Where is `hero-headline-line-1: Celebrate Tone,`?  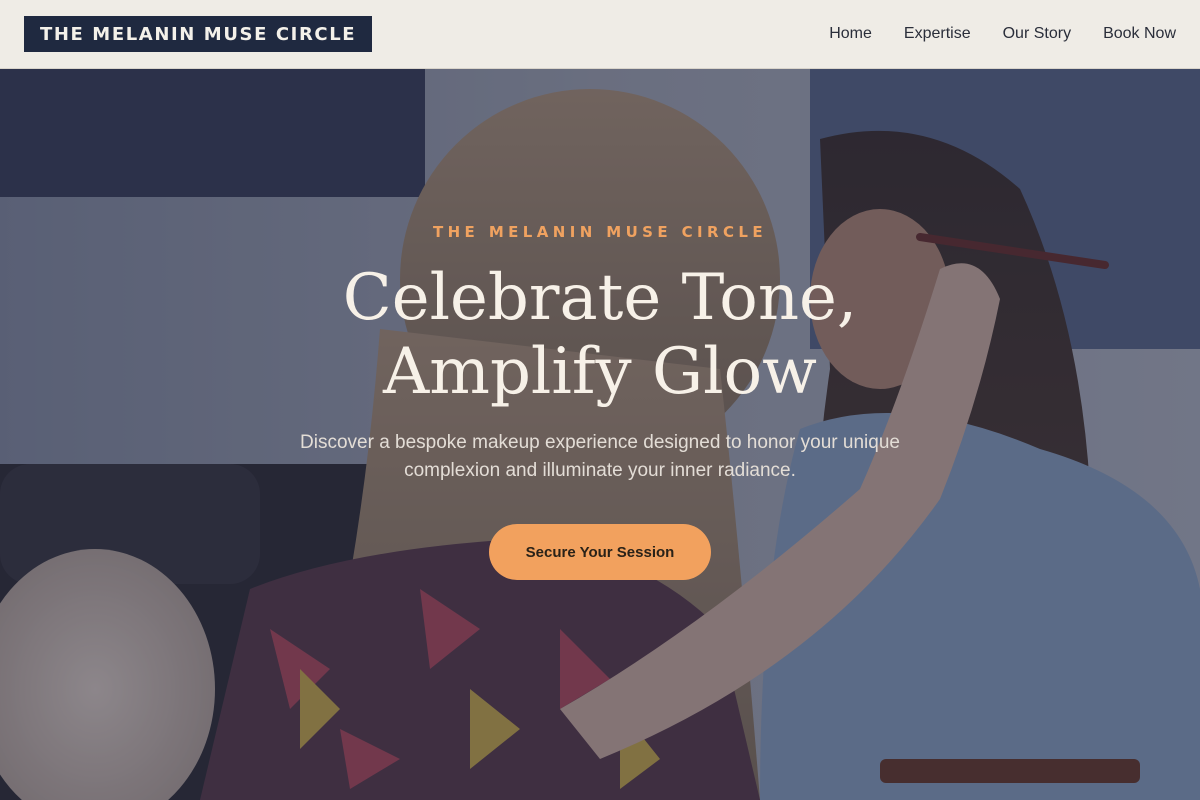 hero-headline-line-1: Celebrate Tone, is located at coordinates (600, 298).